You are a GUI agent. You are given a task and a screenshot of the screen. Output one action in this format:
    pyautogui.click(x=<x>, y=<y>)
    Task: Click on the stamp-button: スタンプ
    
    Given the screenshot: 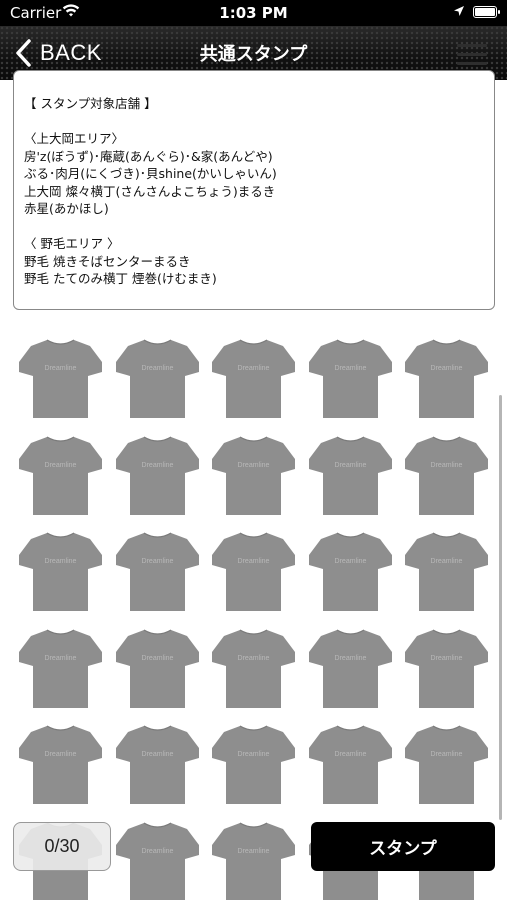 What is the action you would take?
    pyautogui.click(x=403, y=846)
    